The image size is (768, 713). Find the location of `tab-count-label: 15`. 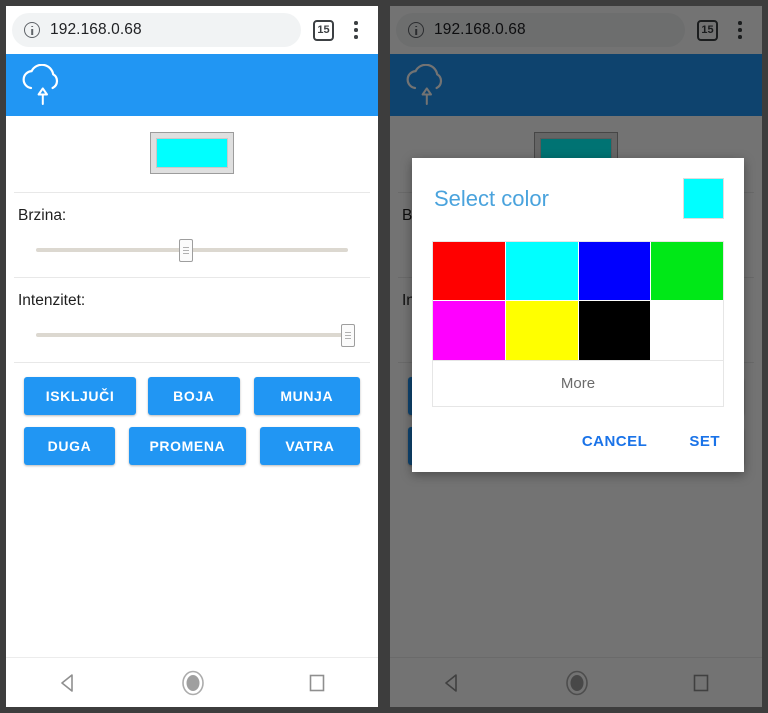

tab-count-label: 15 is located at coordinates (323, 29).